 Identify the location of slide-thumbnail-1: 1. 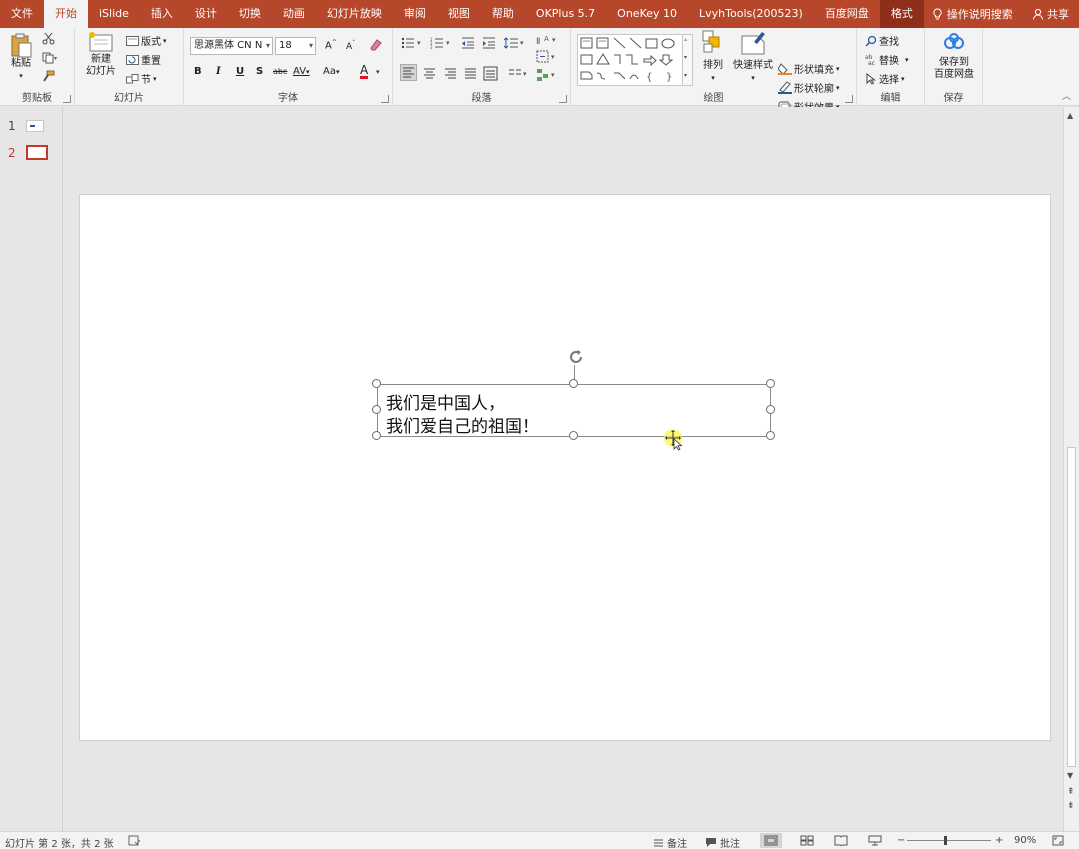
(26, 126).